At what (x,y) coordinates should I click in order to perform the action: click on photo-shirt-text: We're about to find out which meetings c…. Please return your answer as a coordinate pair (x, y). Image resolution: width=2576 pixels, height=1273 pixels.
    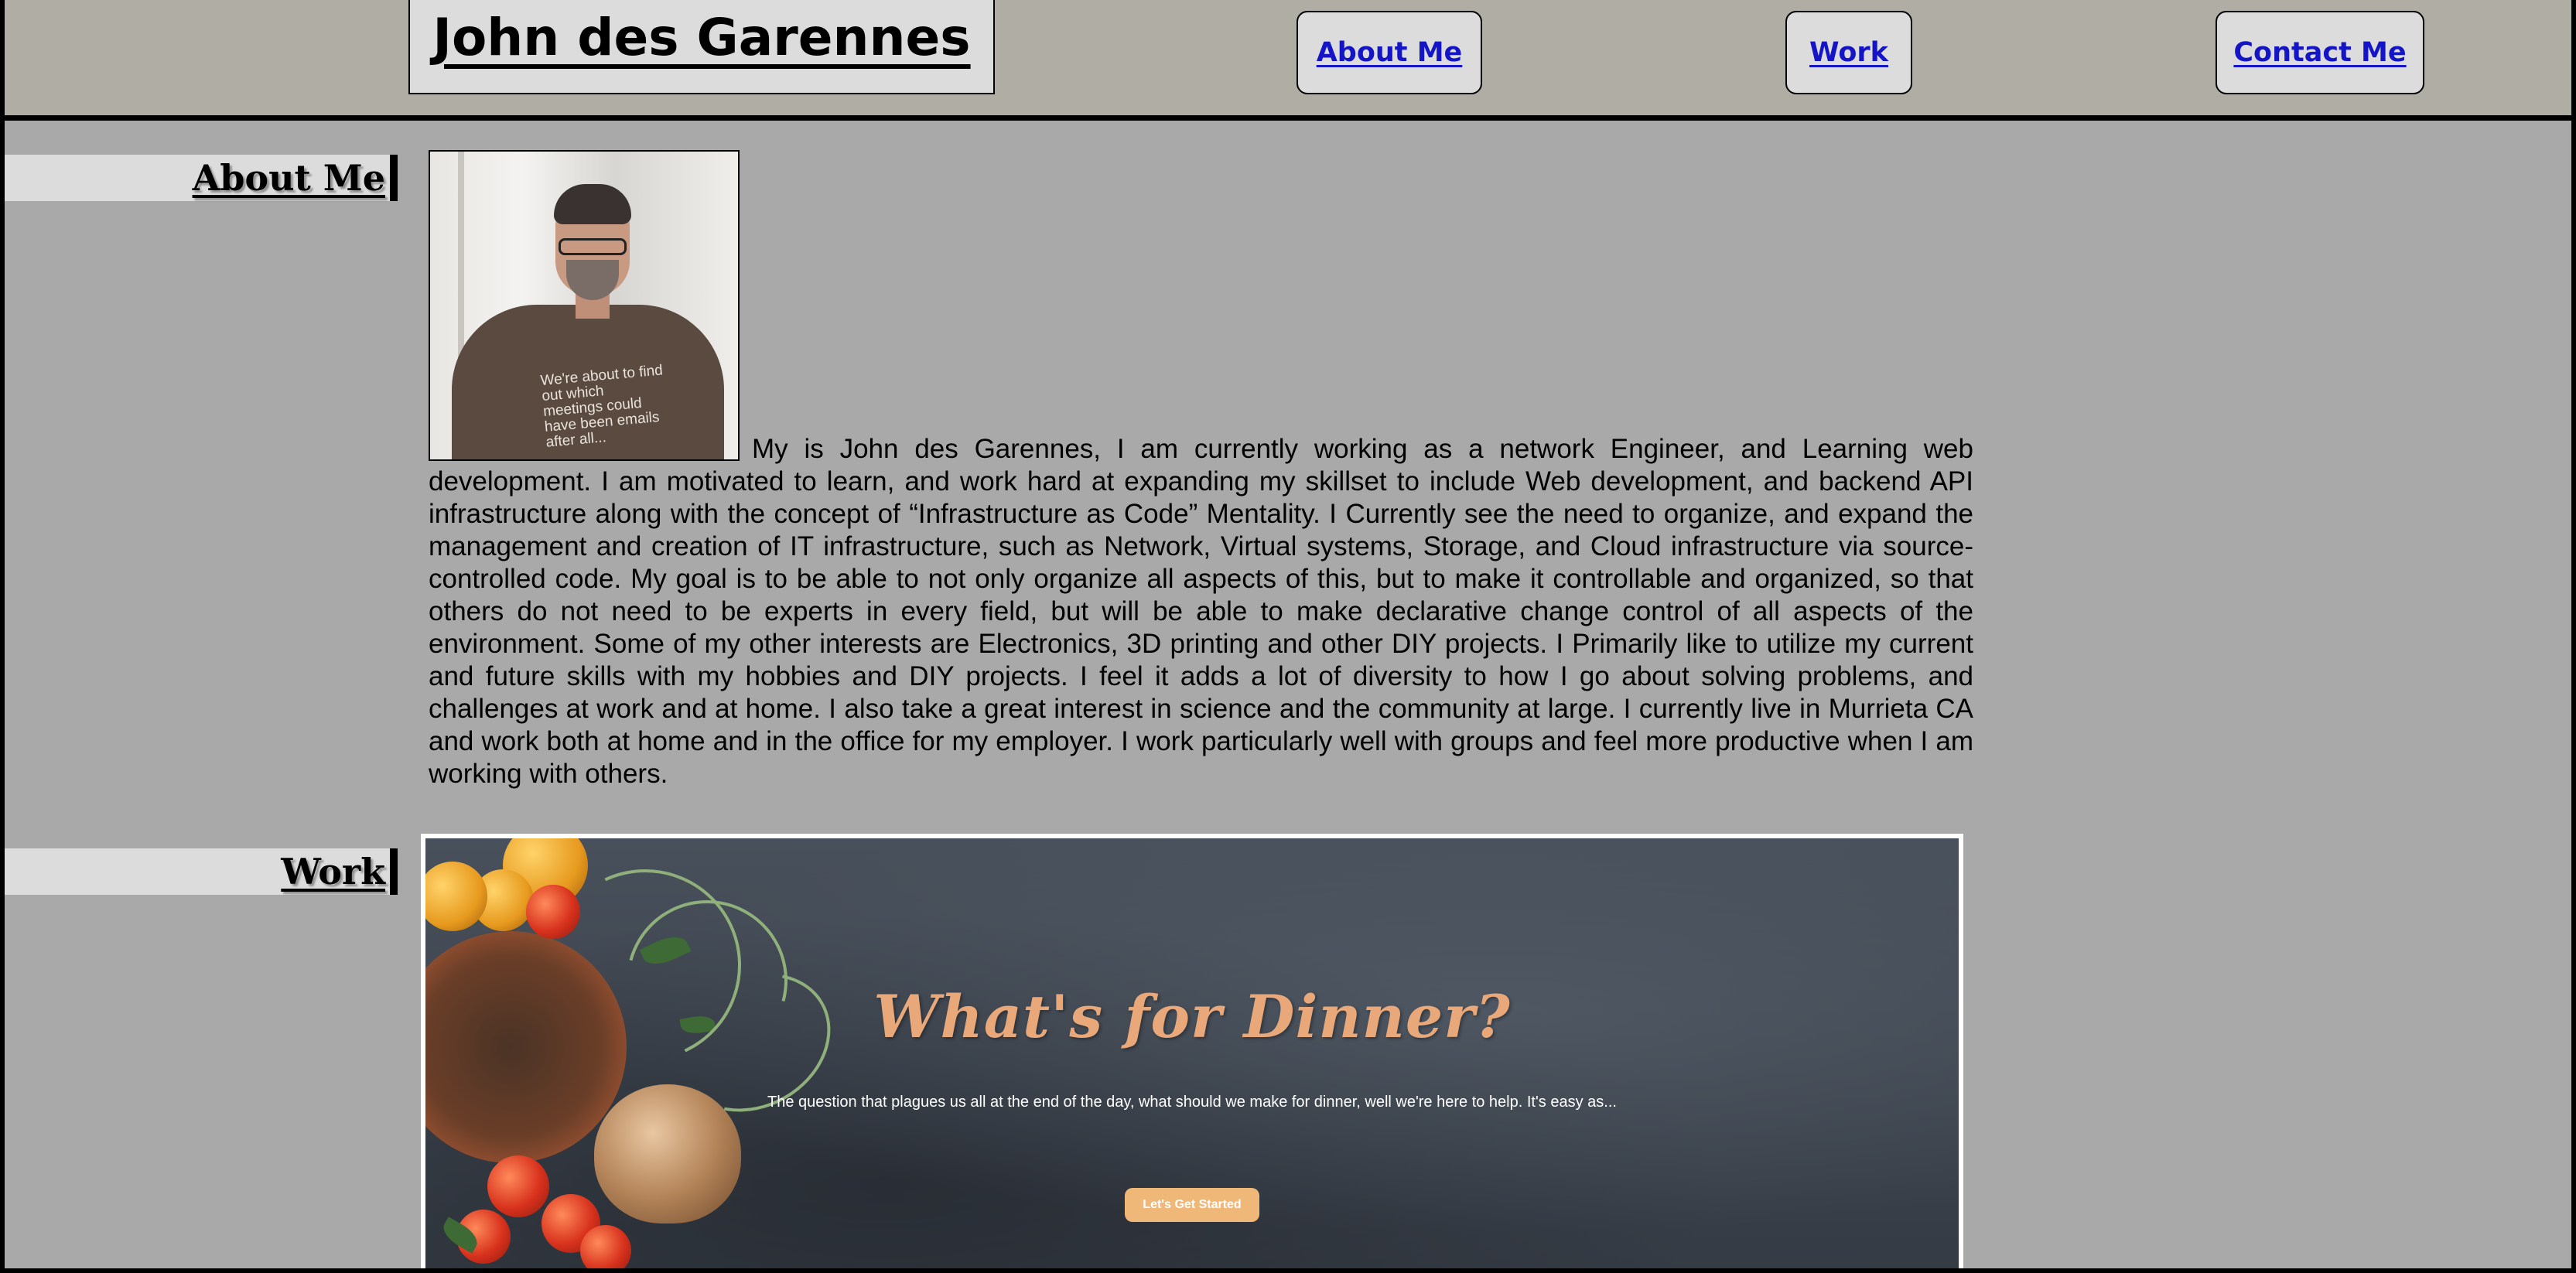
    Looking at the image, I should click on (601, 406).